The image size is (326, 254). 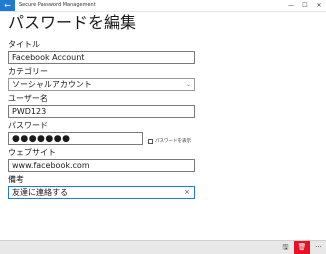 I want to click on chevron-down-icon: ⌄, so click(x=188, y=84).